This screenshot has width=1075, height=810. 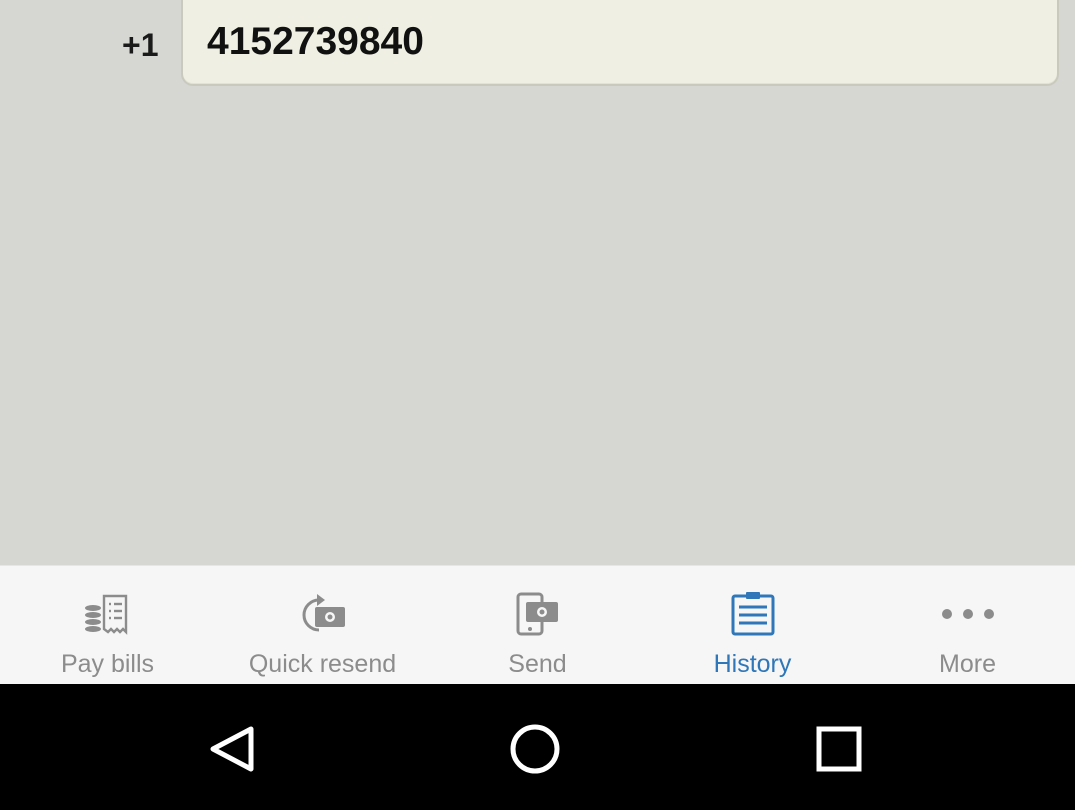 I want to click on back-button, so click(x=232, y=749).